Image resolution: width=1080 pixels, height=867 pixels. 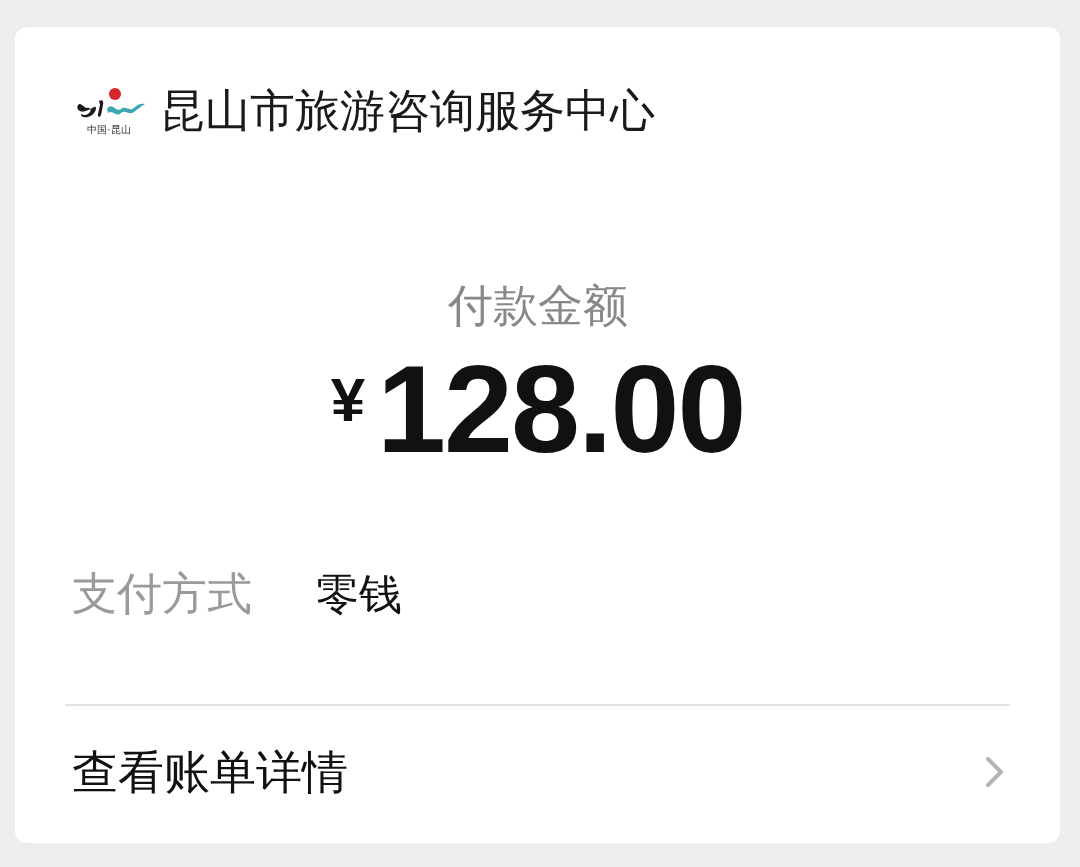 I want to click on payment-label: 付款金额, so click(x=537, y=306).